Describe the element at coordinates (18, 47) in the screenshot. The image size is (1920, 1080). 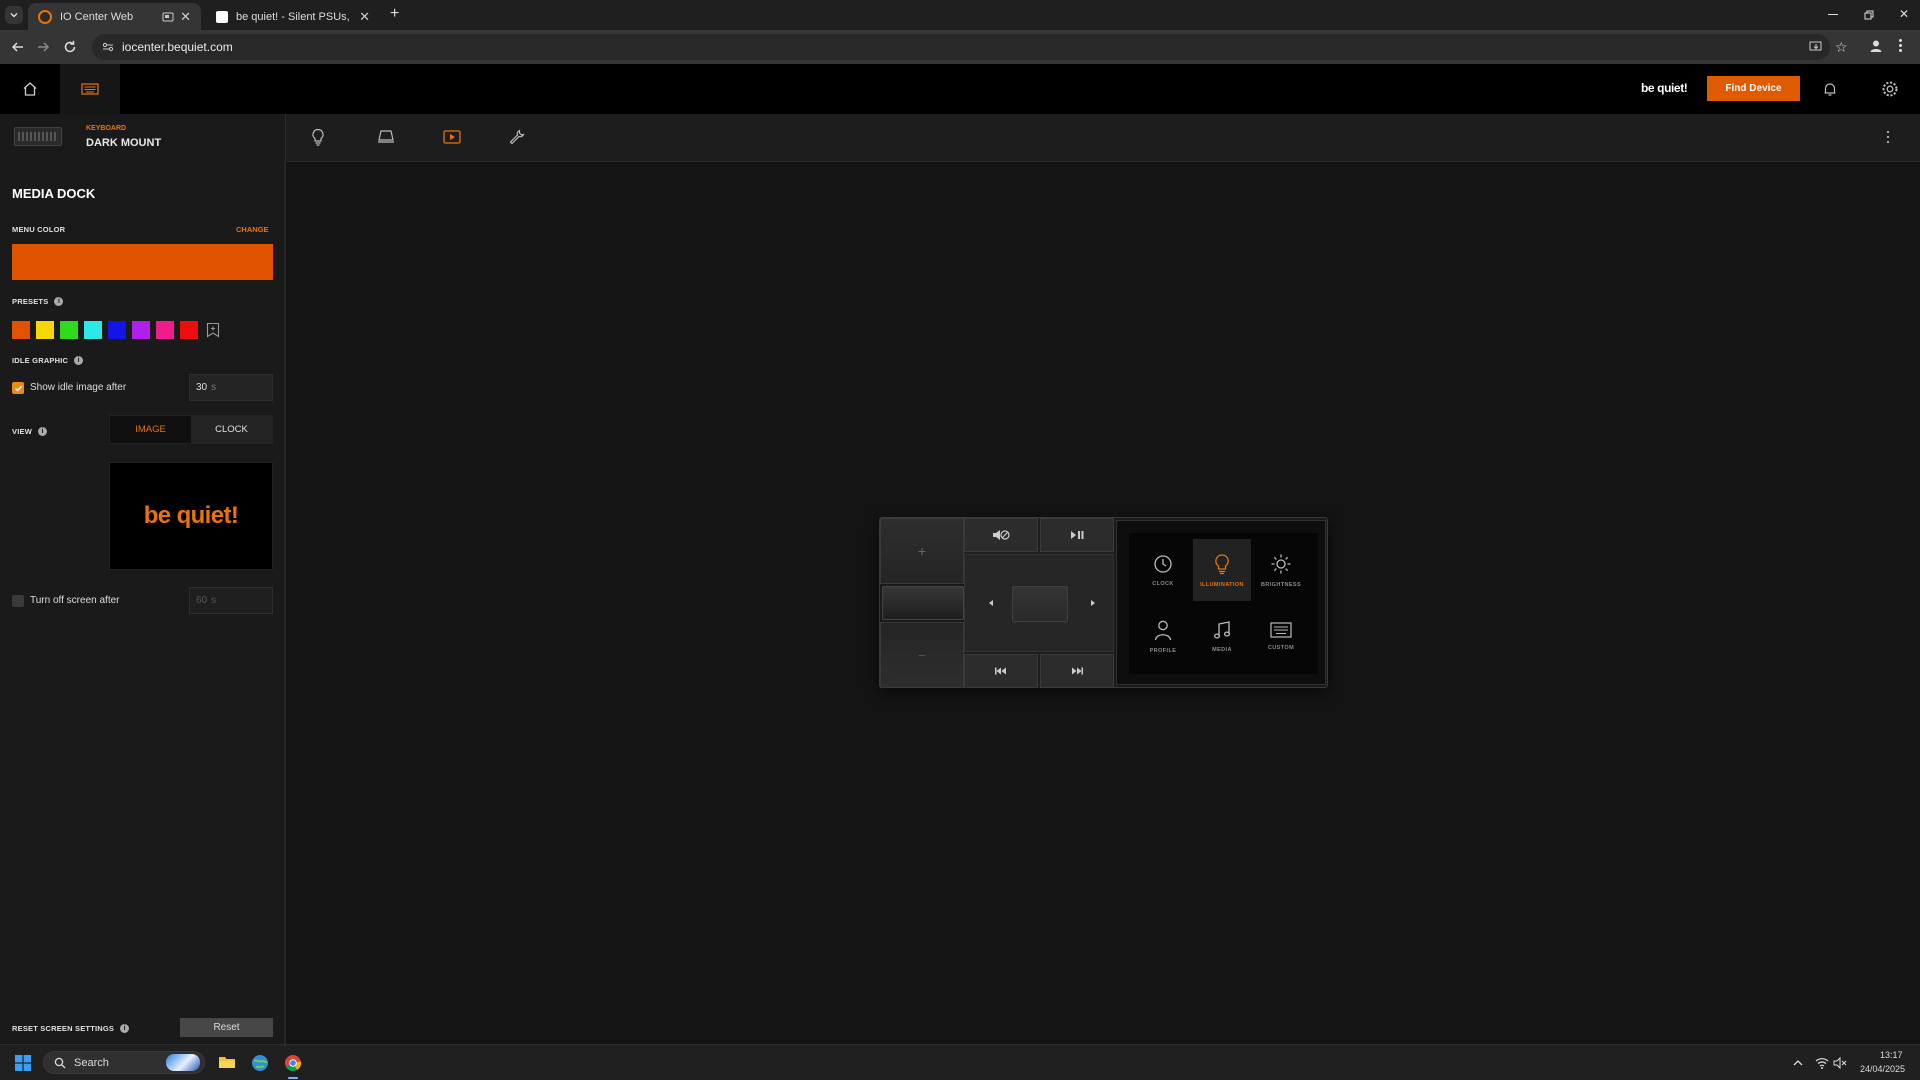
I see `back-arrow-icon` at that location.